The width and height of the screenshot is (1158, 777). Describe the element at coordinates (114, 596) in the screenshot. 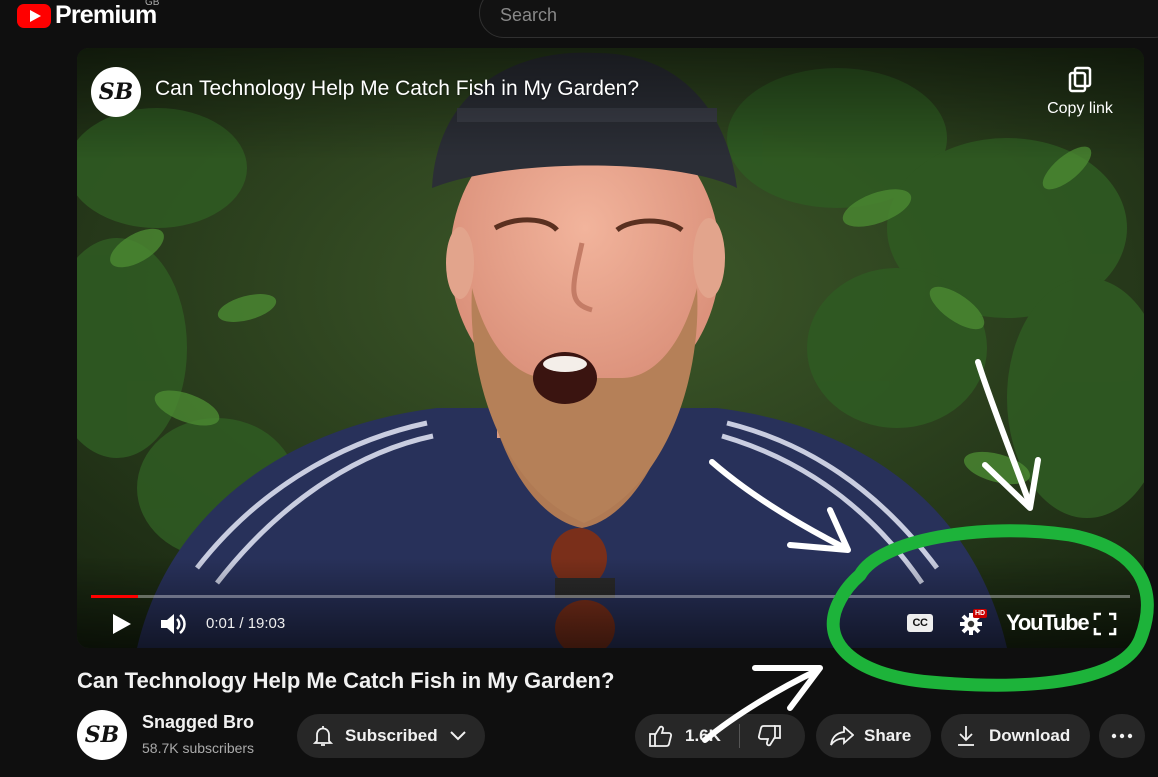

I see `progress-played` at that location.